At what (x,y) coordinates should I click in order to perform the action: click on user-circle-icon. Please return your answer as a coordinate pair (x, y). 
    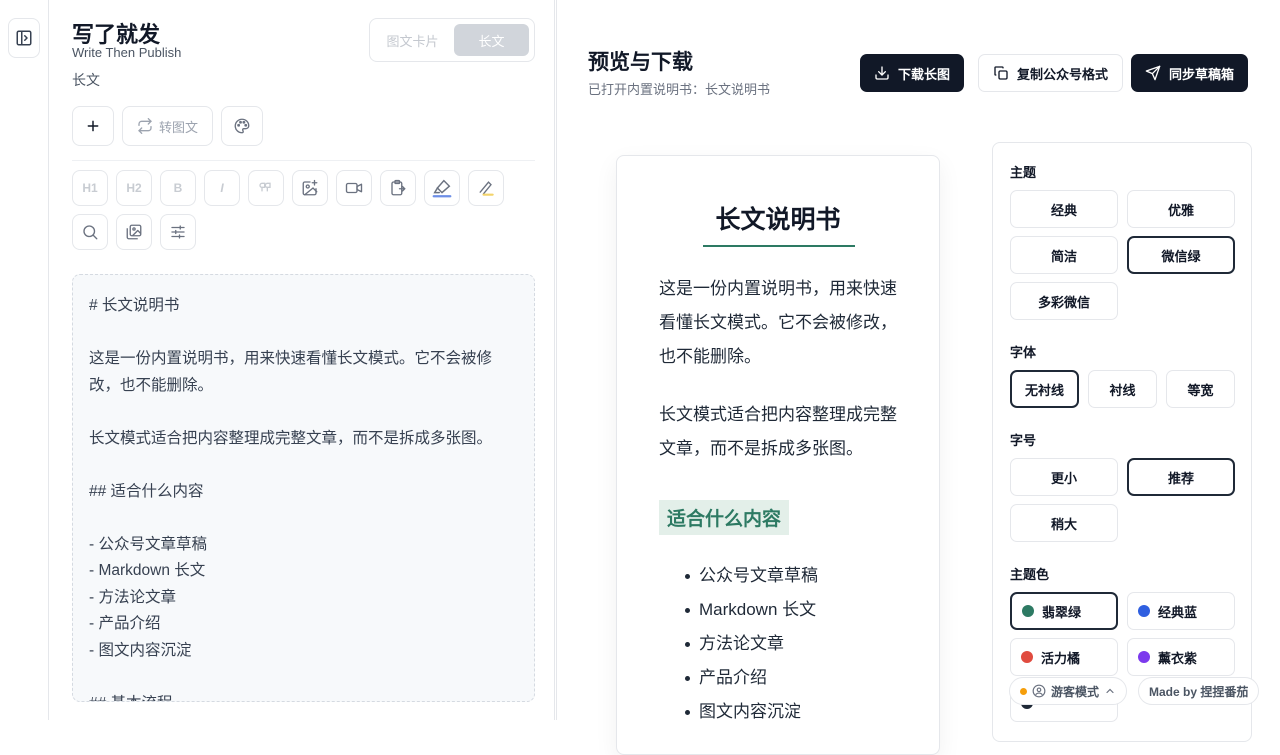
    Looking at the image, I should click on (1039, 691).